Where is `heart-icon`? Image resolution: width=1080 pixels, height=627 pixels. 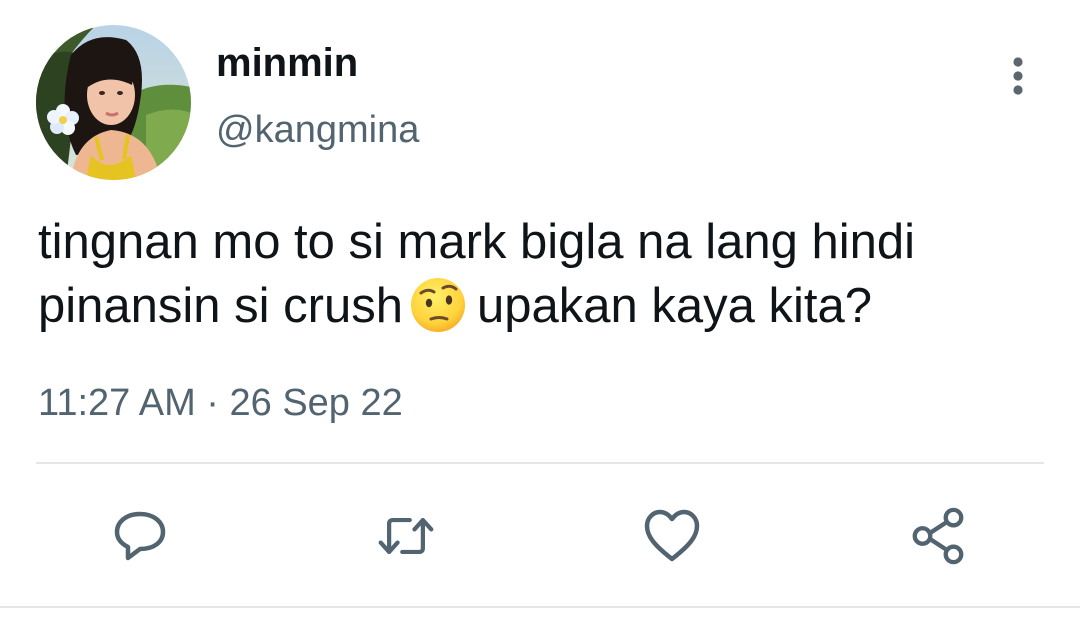
heart-icon is located at coordinates (672, 535).